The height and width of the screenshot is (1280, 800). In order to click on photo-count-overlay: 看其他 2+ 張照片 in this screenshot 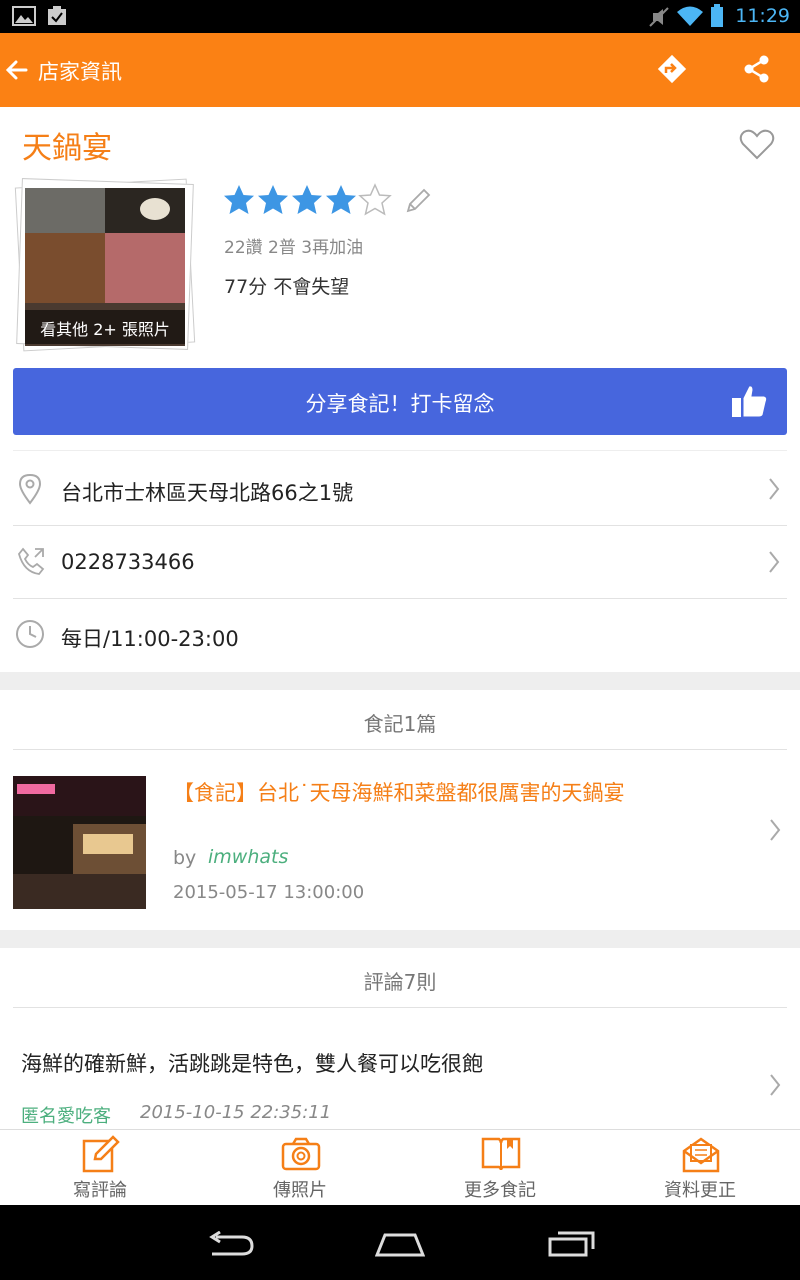, I will do `click(105, 328)`.